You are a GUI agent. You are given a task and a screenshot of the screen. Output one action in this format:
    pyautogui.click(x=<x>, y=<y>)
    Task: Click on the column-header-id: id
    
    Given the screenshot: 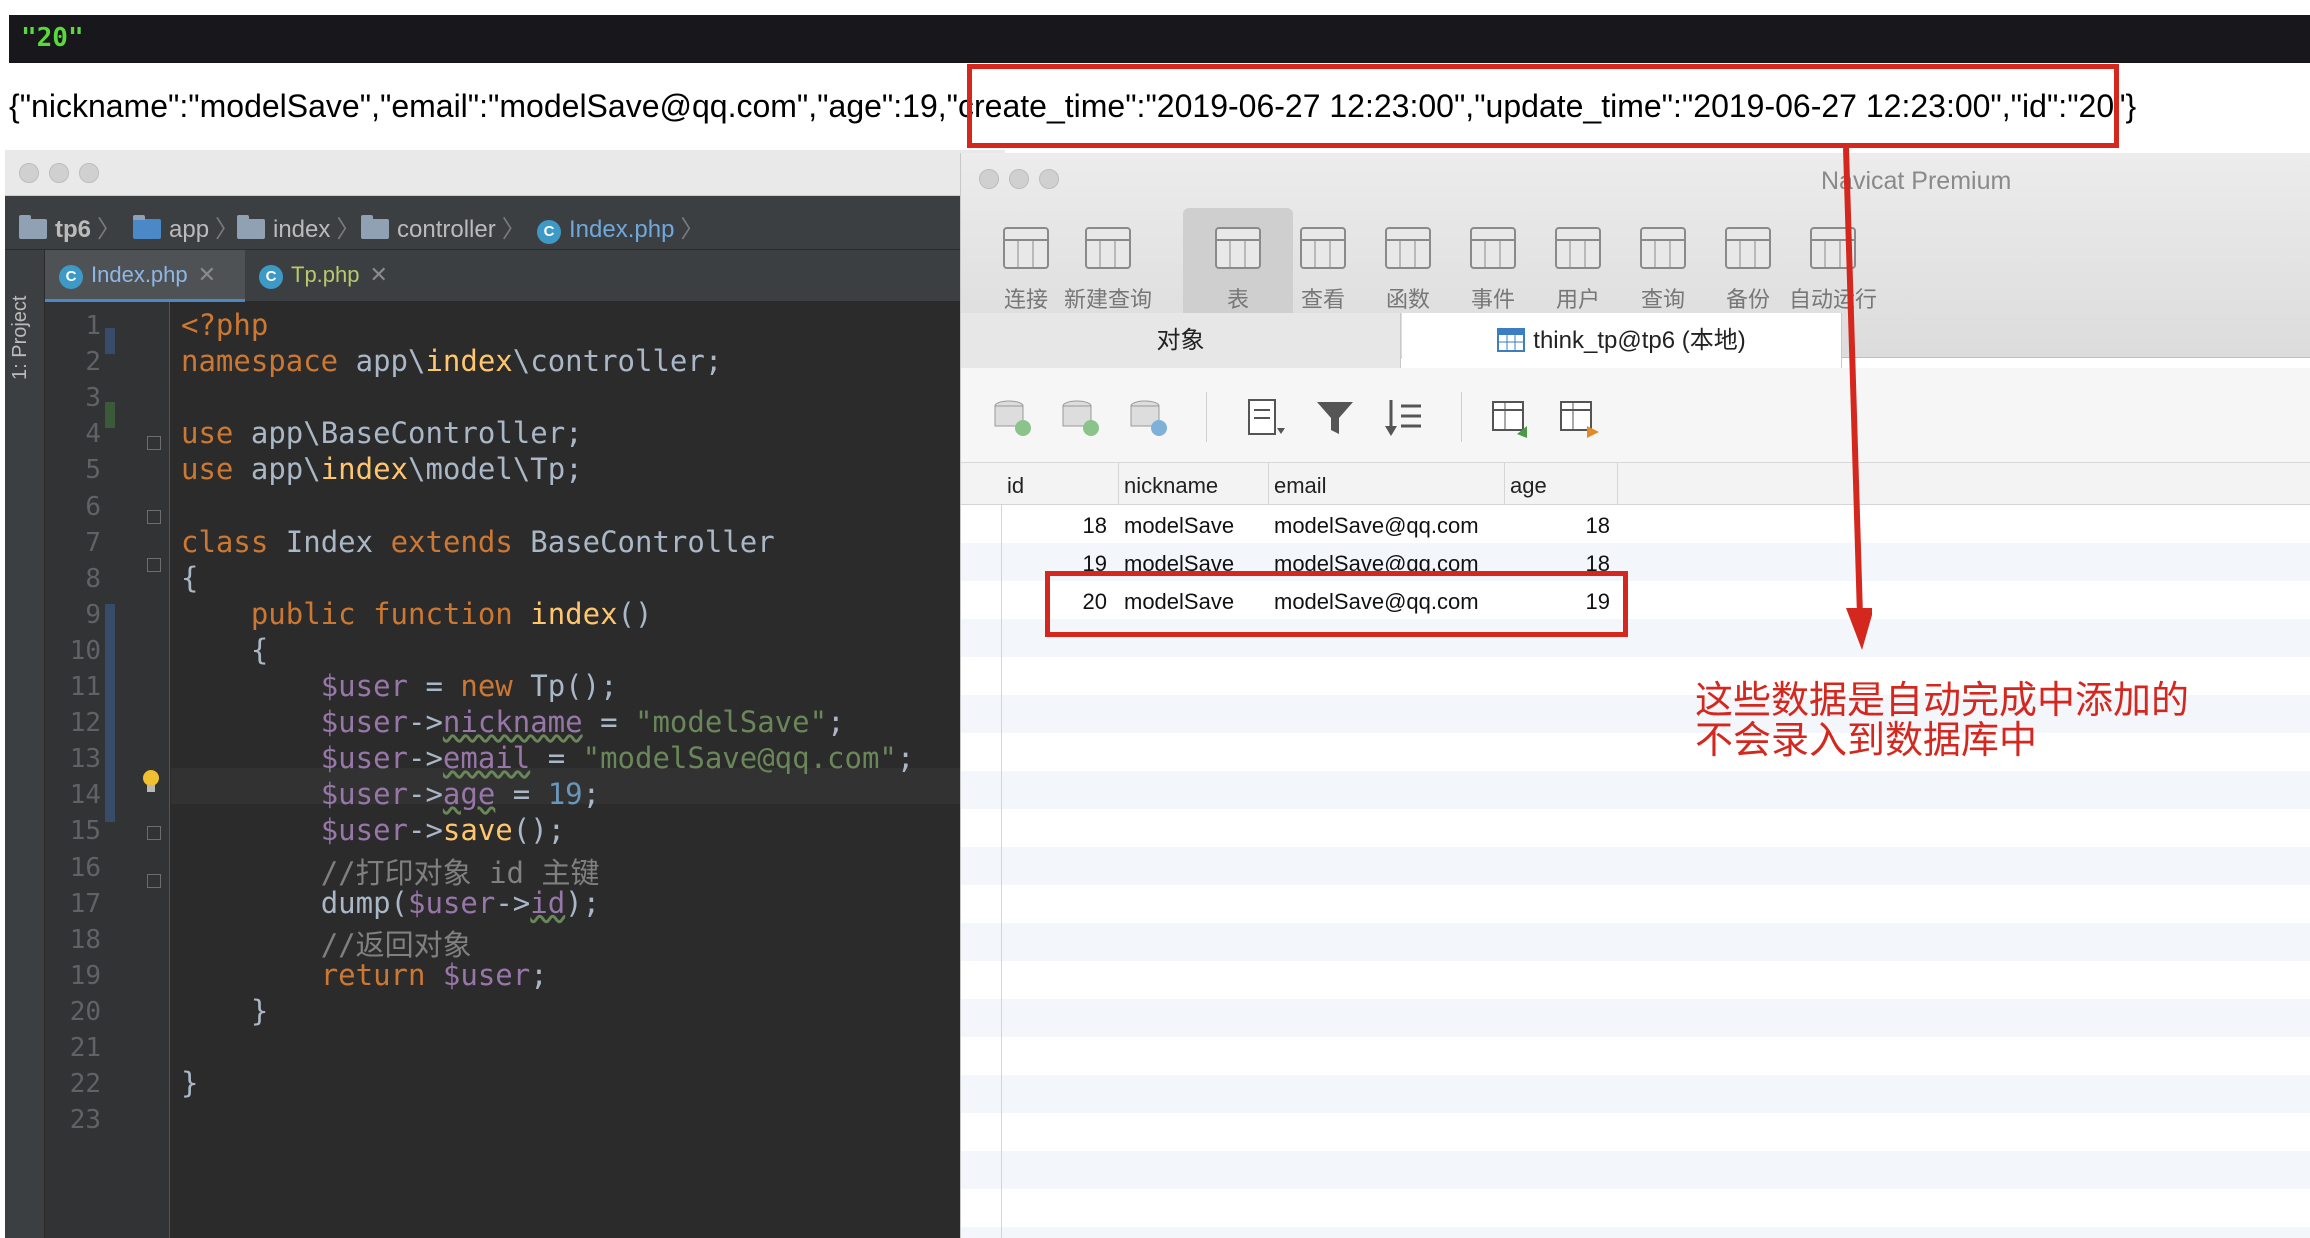 What is the action you would take?
    pyautogui.click(x=1015, y=486)
    